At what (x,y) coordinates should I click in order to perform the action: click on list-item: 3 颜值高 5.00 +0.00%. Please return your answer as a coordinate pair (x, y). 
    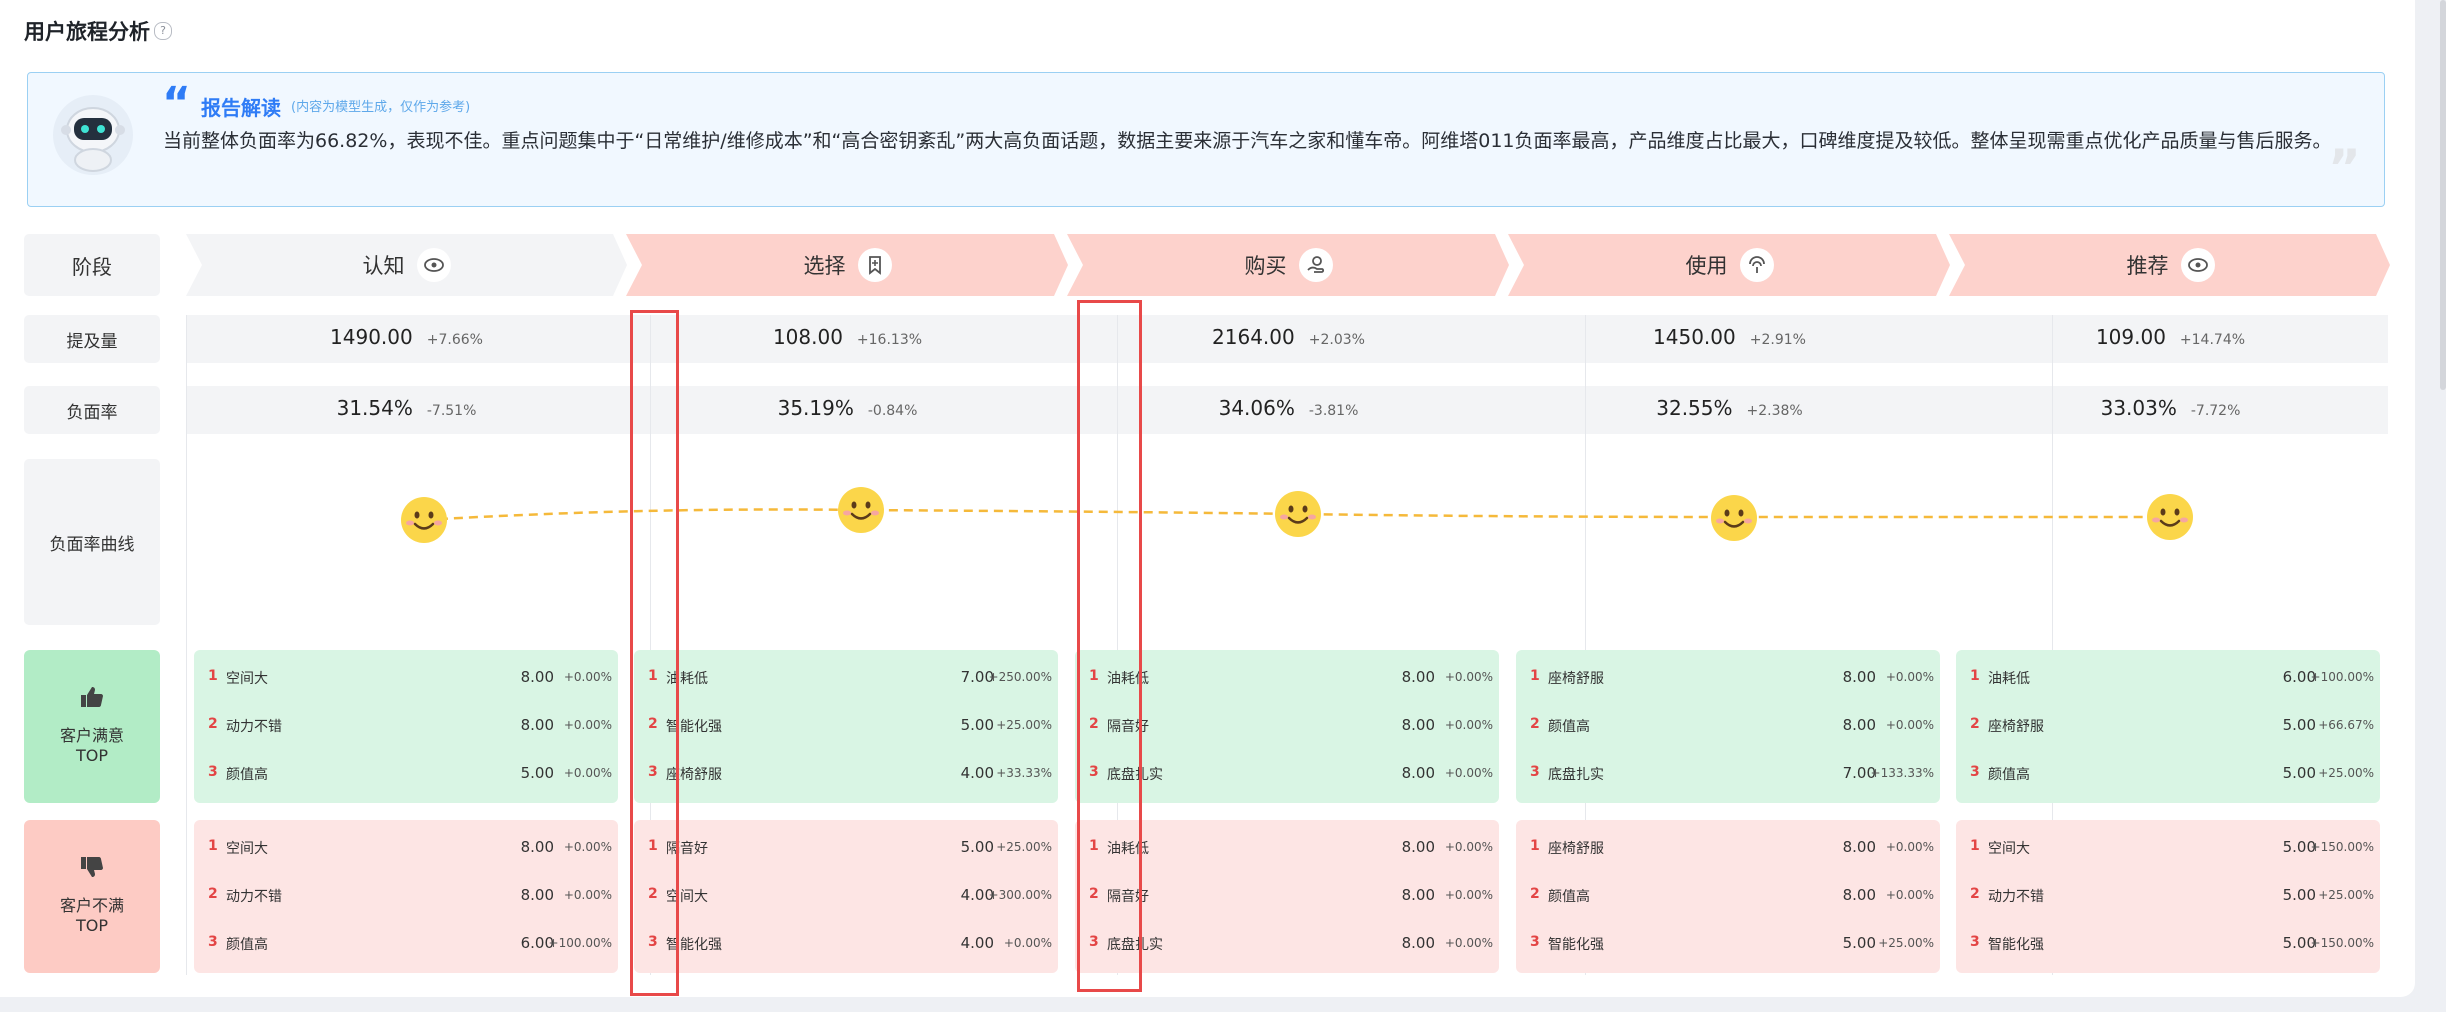
    Looking at the image, I should click on (406, 776).